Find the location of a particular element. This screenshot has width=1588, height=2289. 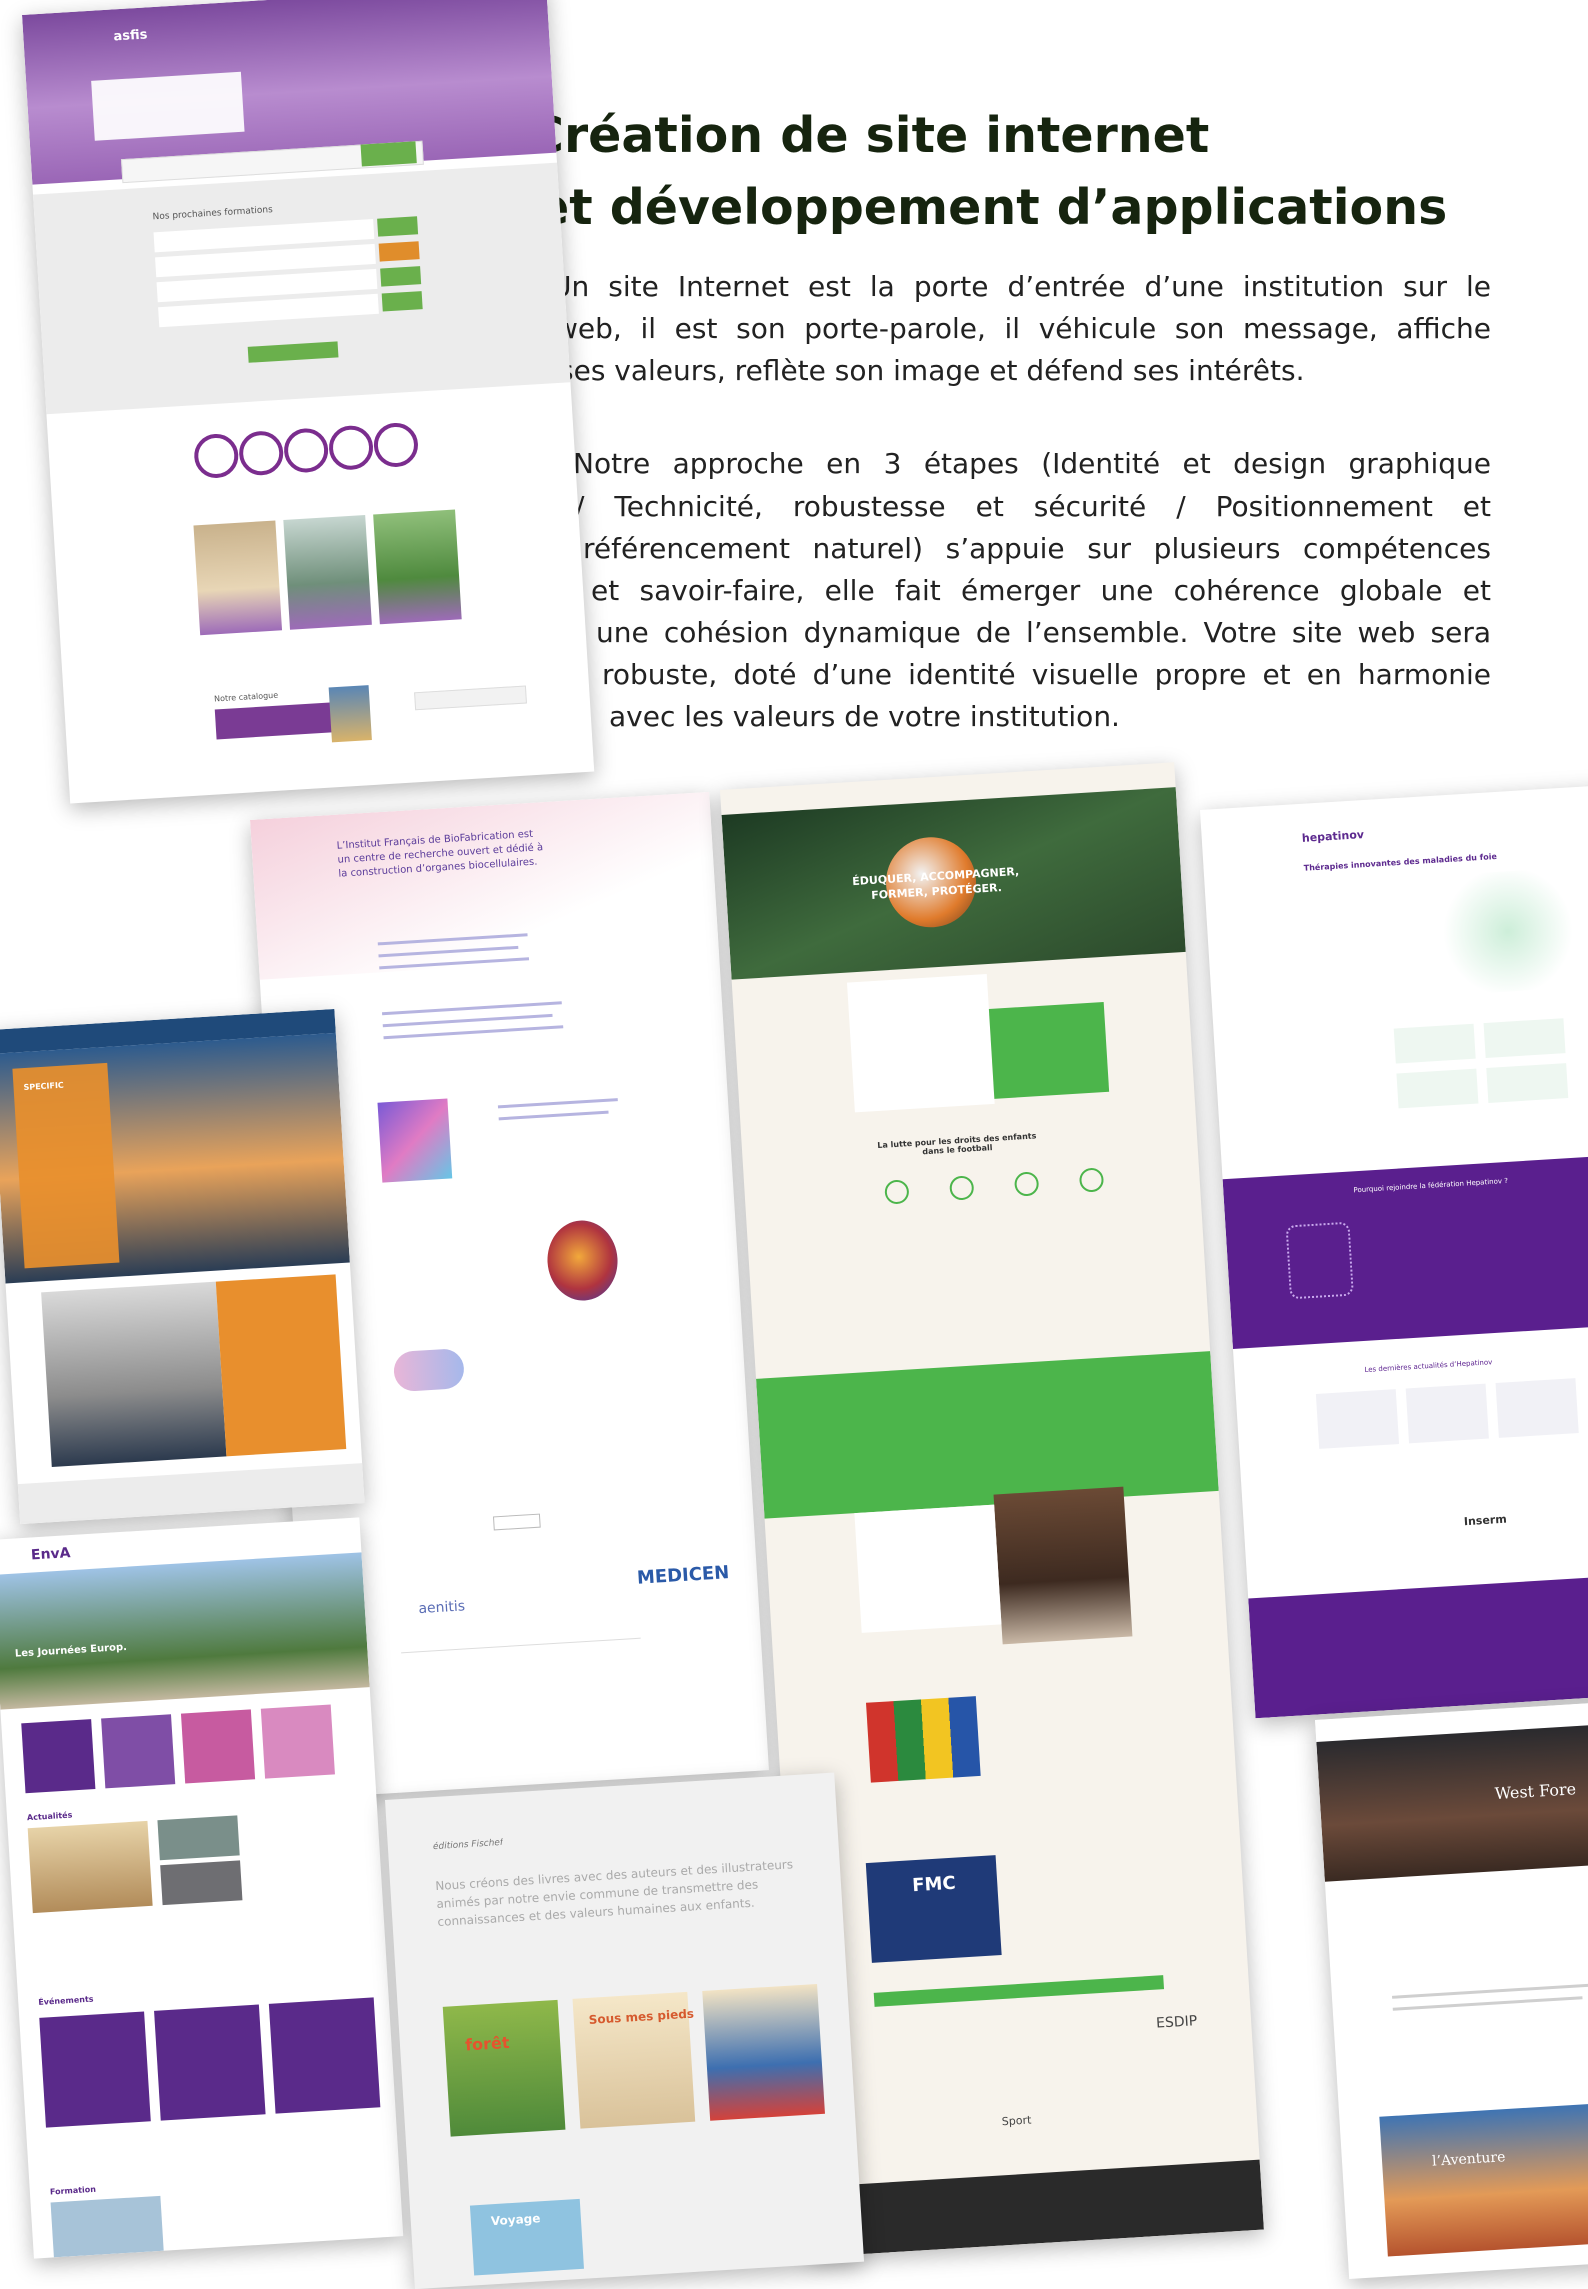

partner-logo-sport: Sport is located at coordinates (1016, 2121).